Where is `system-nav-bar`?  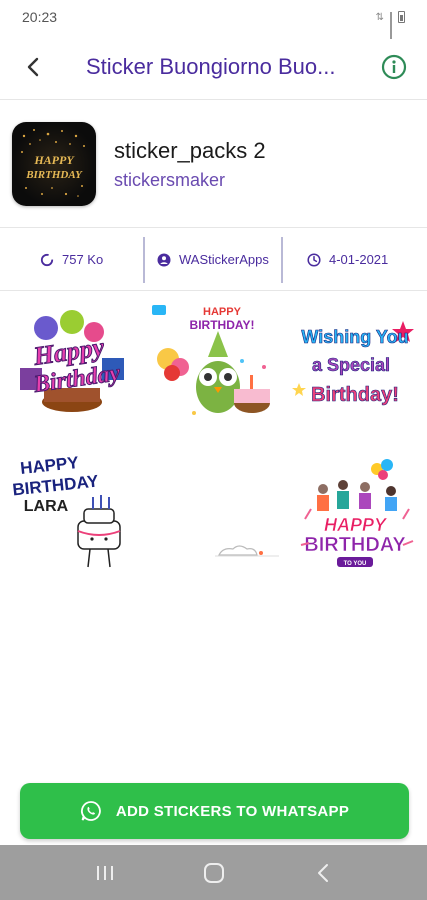
system-nav-bar is located at coordinates (213, 872).